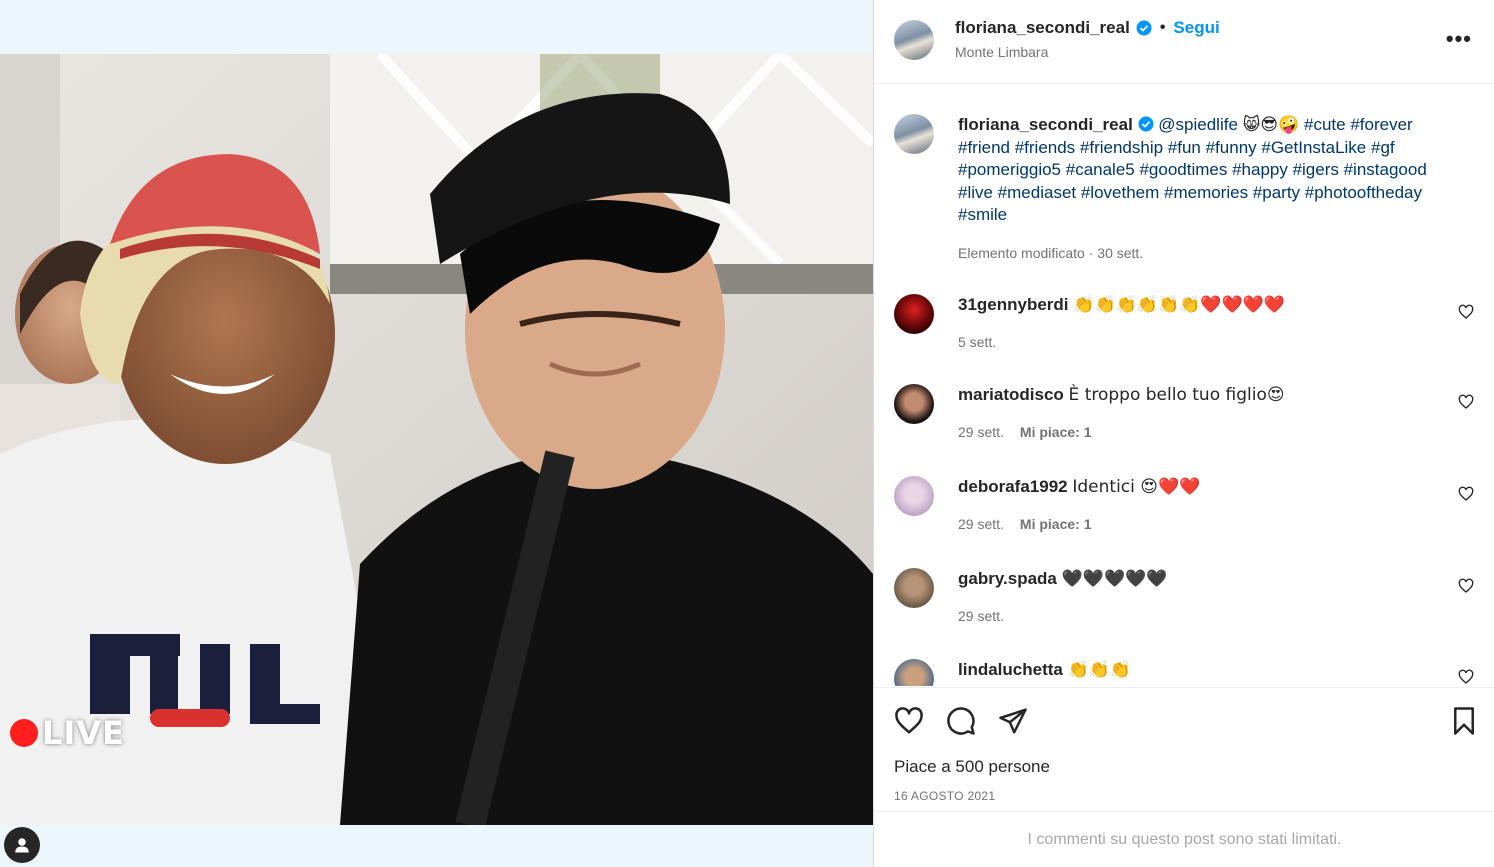 This screenshot has height=867, width=1494. I want to click on post-author: floriana_secondi_real • Segui, so click(1087, 28).